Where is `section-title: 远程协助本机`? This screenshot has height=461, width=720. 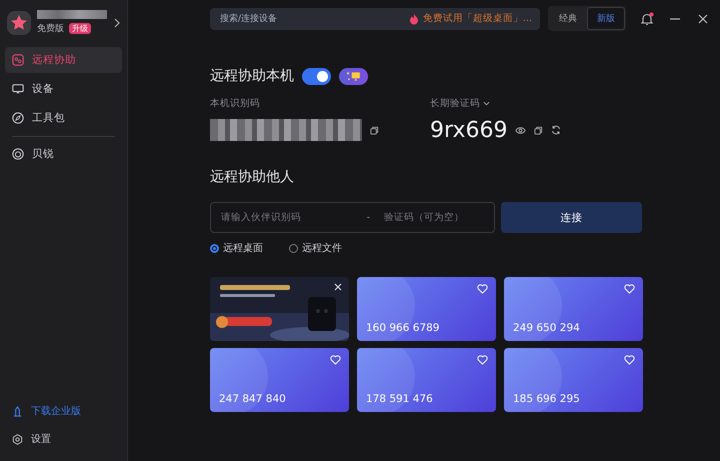
section-title: 远程协助本机 is located at coordinates (252, 76).